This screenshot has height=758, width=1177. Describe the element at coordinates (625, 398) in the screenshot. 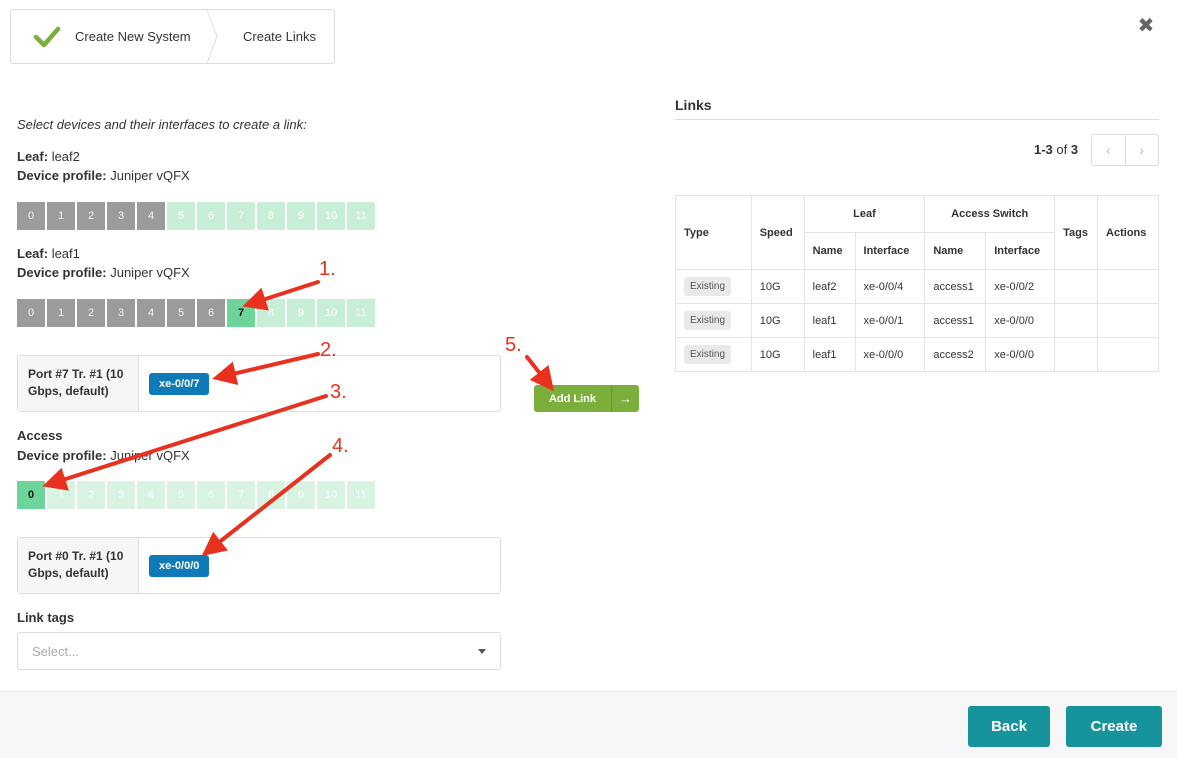

I see `arrow-right-icon: →` at that location.